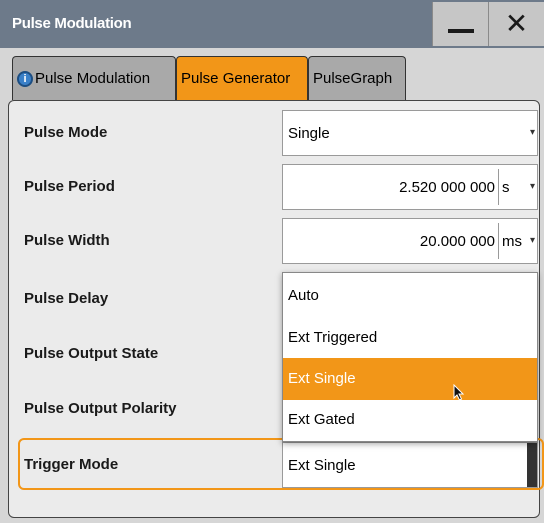 The height and width of the screenshot is (523, 544). I want to click on dropdown-option-ext-triggered: Ext Triggered, so click(410, 338).